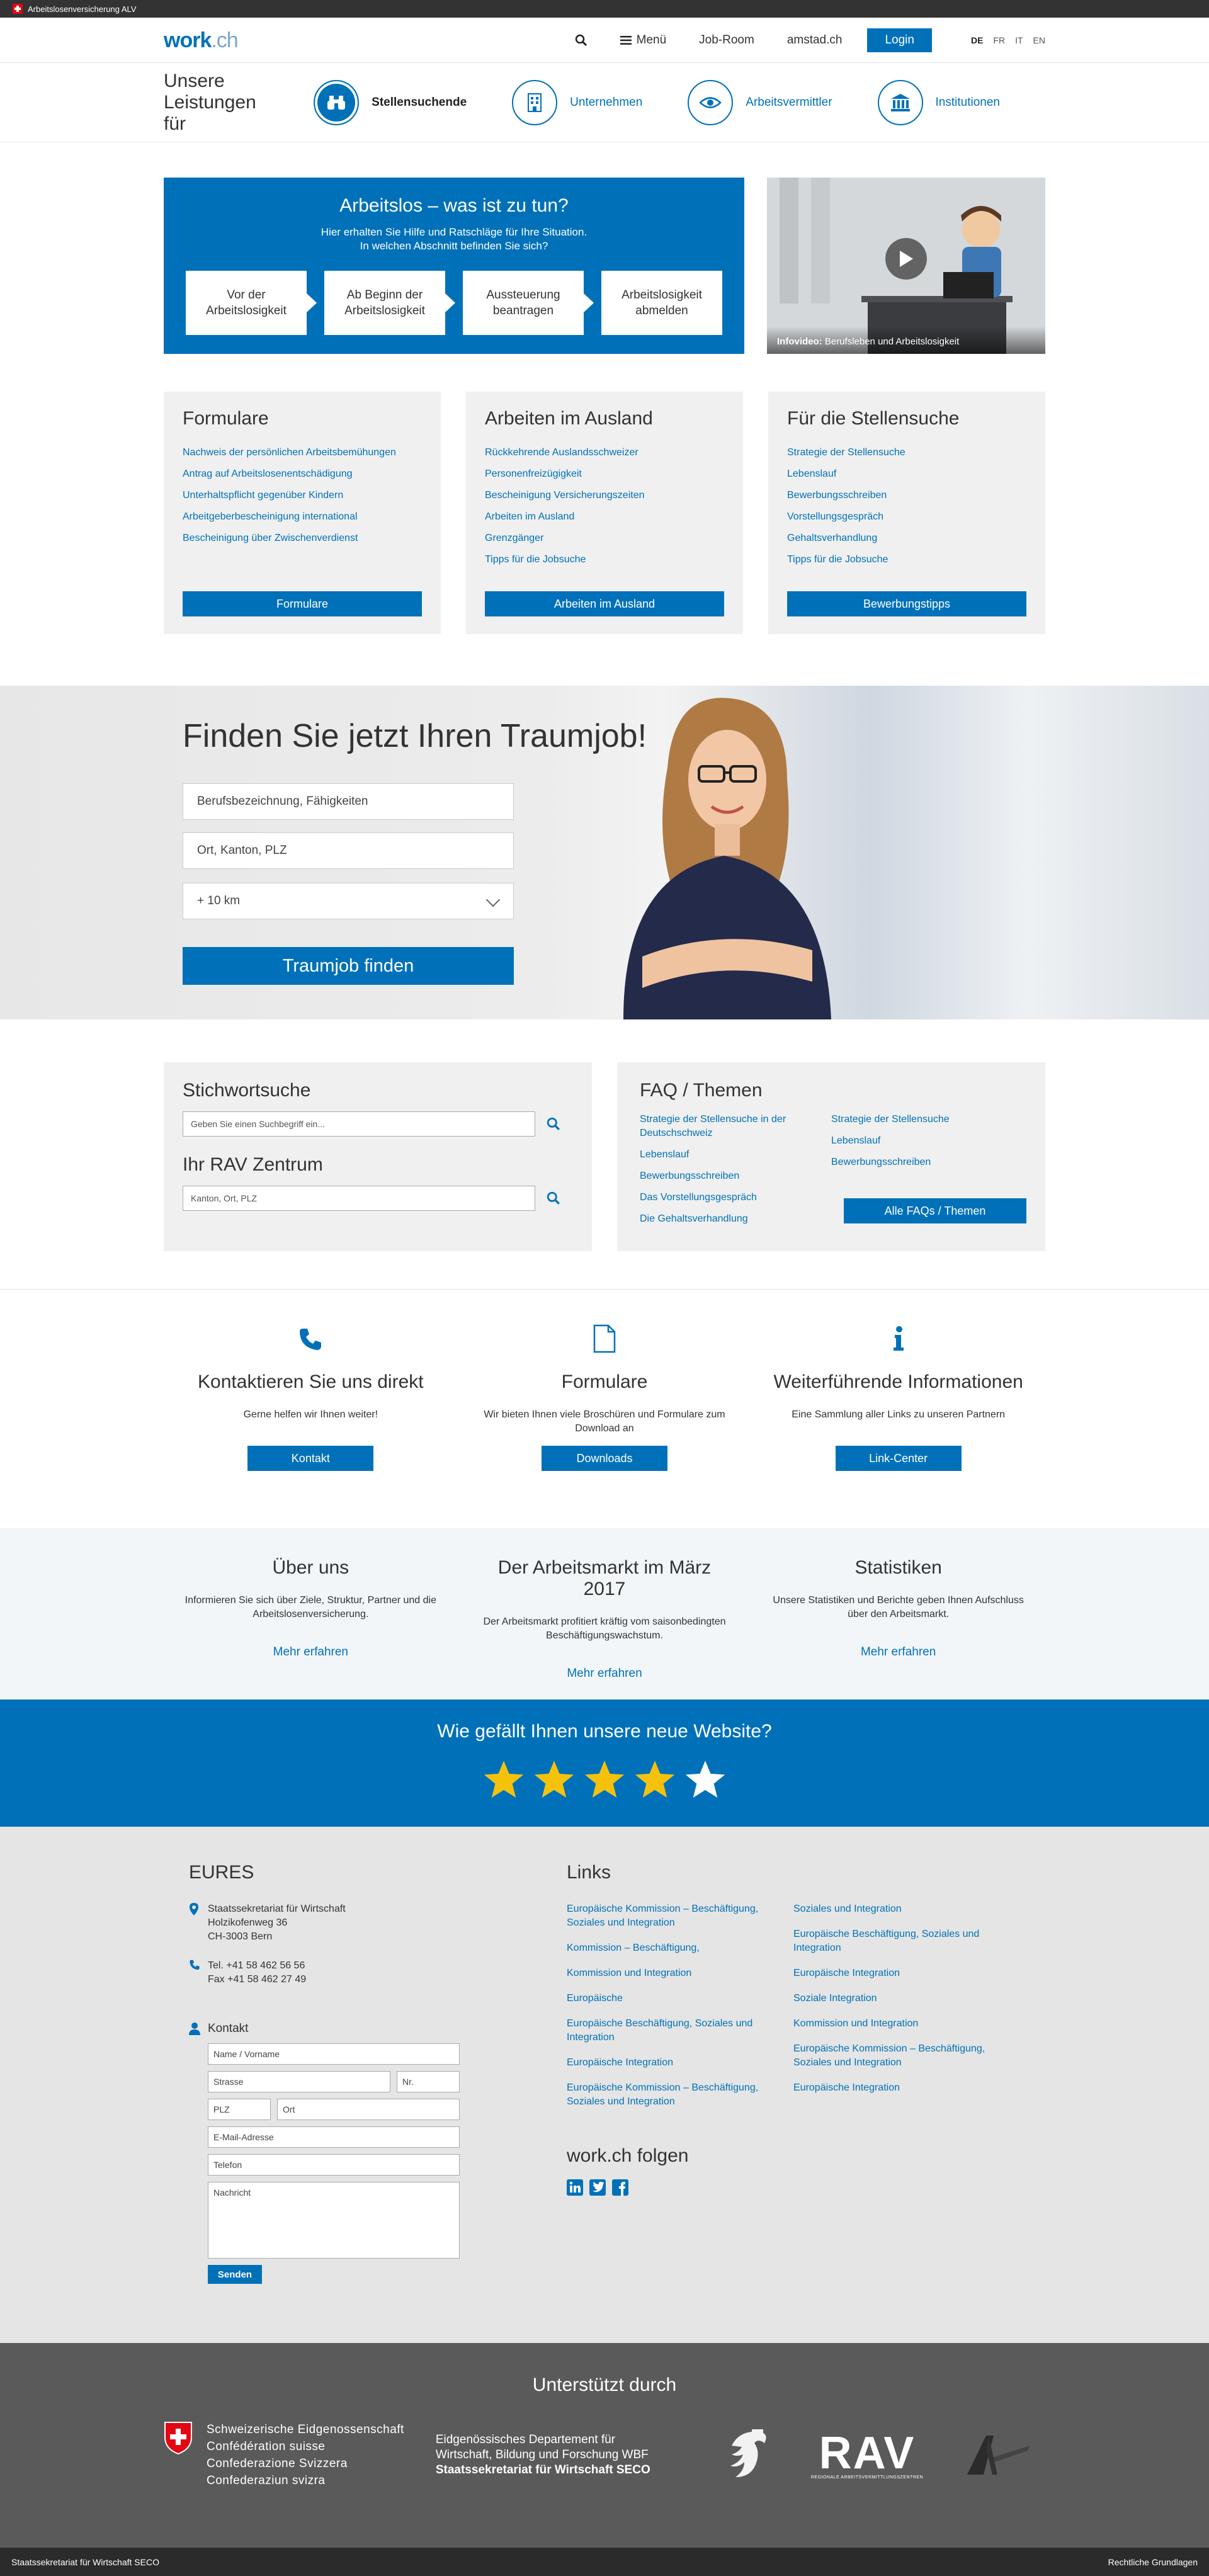 The height and width of the screenshot is (2576, 1209). What do you see at coordinates (302, 538) in the screenshot?
I see `card-link: Bescheinigung über Zwischenverdienst` at bounding box center [302, 538].